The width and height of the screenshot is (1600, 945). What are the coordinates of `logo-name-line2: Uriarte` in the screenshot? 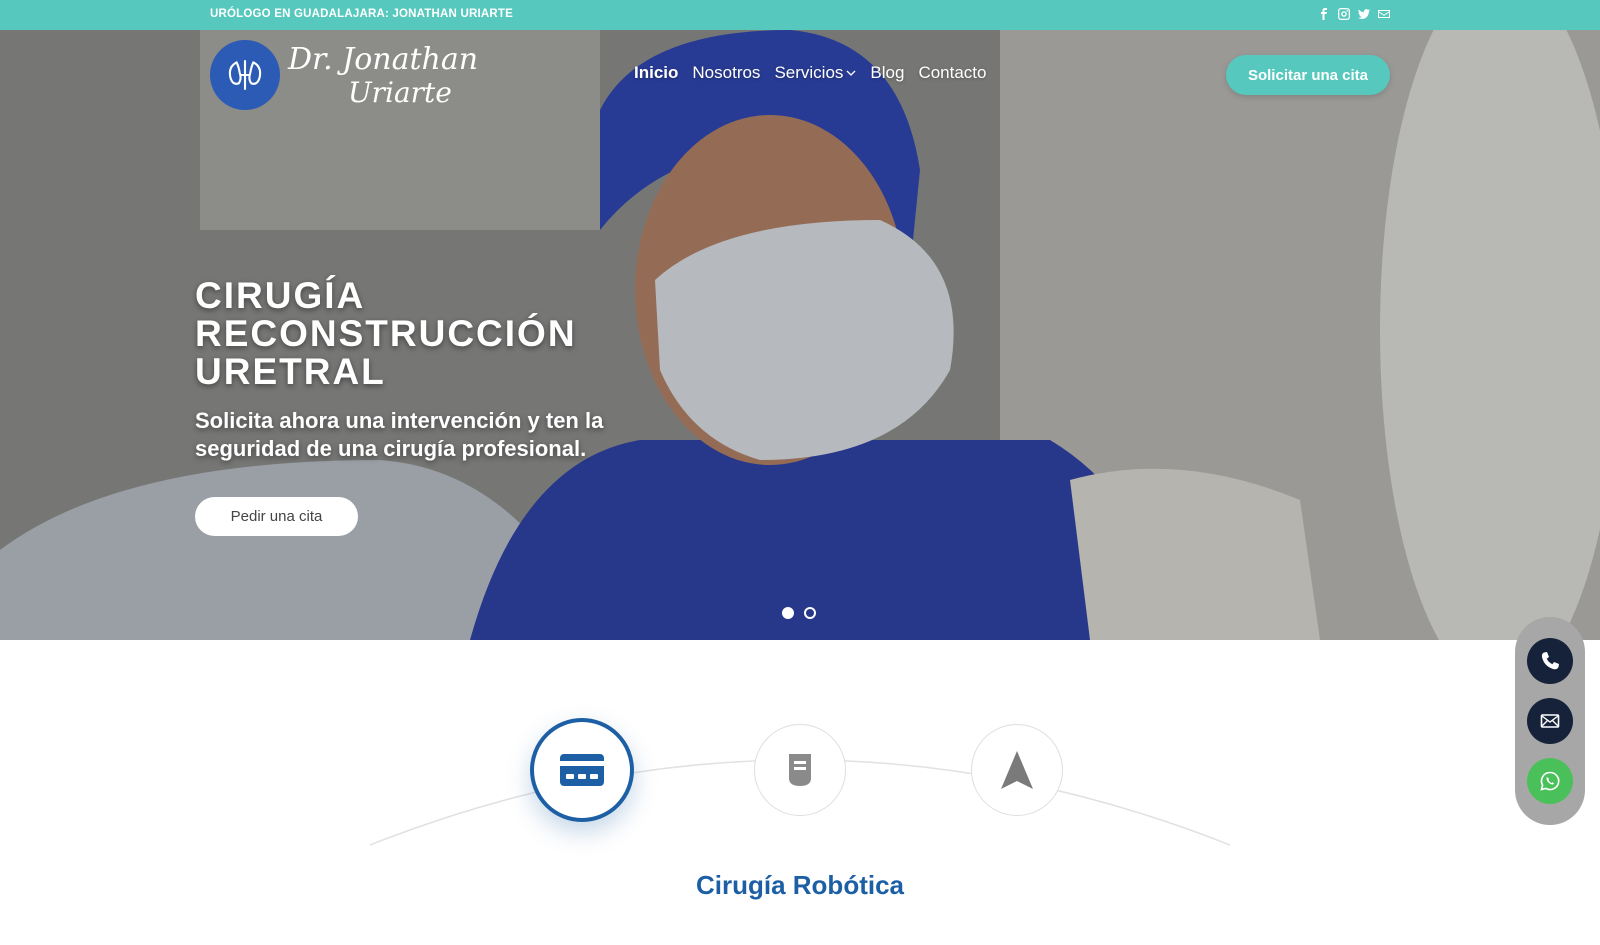 It's located at (400, 92).